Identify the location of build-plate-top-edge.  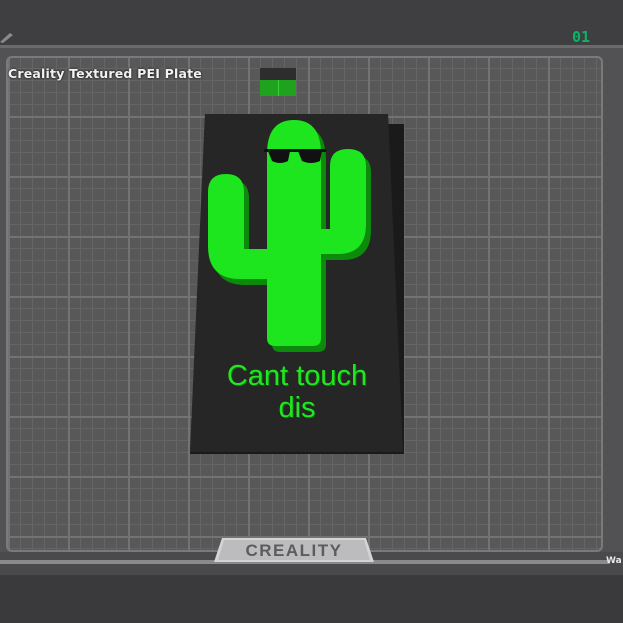
(311, 46).